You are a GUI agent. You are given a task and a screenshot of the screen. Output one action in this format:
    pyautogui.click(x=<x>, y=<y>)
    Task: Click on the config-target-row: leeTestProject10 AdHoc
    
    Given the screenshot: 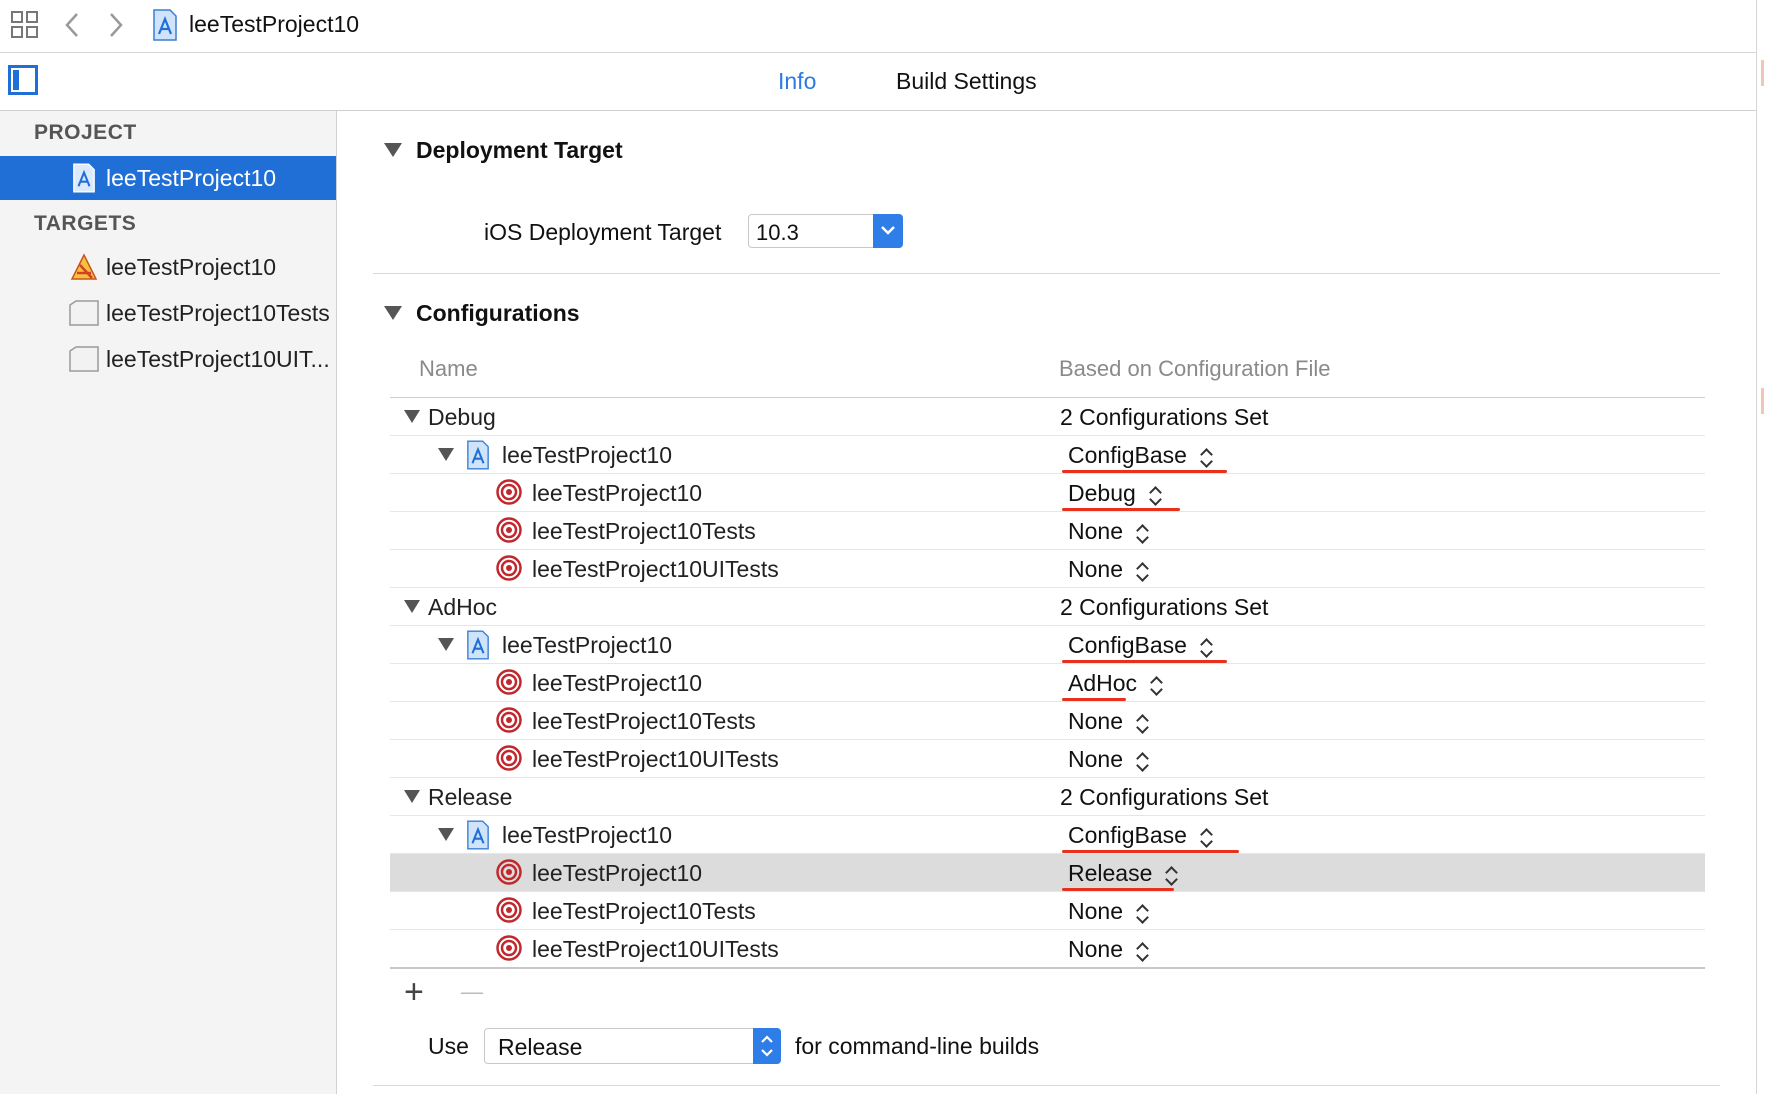 What is the action you would take?
    pyautogui.click(x=1047, y=683)
    